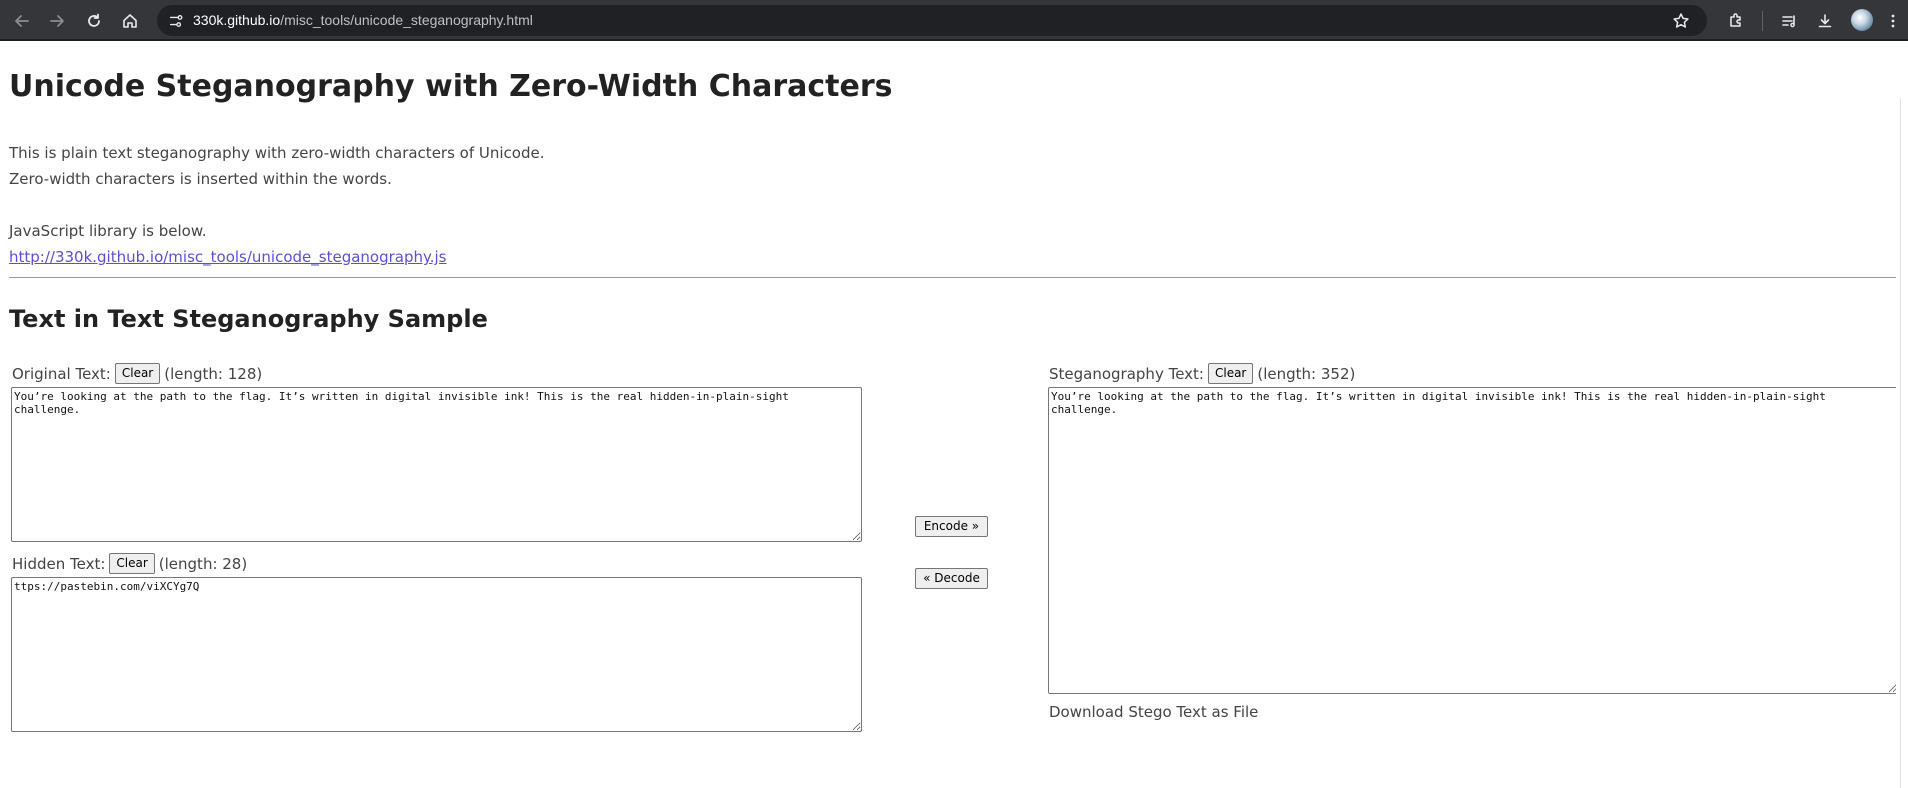  Describe the element at coordinates (203, 563) in the screenshot. I see `hidden-length: (length: 28)` at that location.